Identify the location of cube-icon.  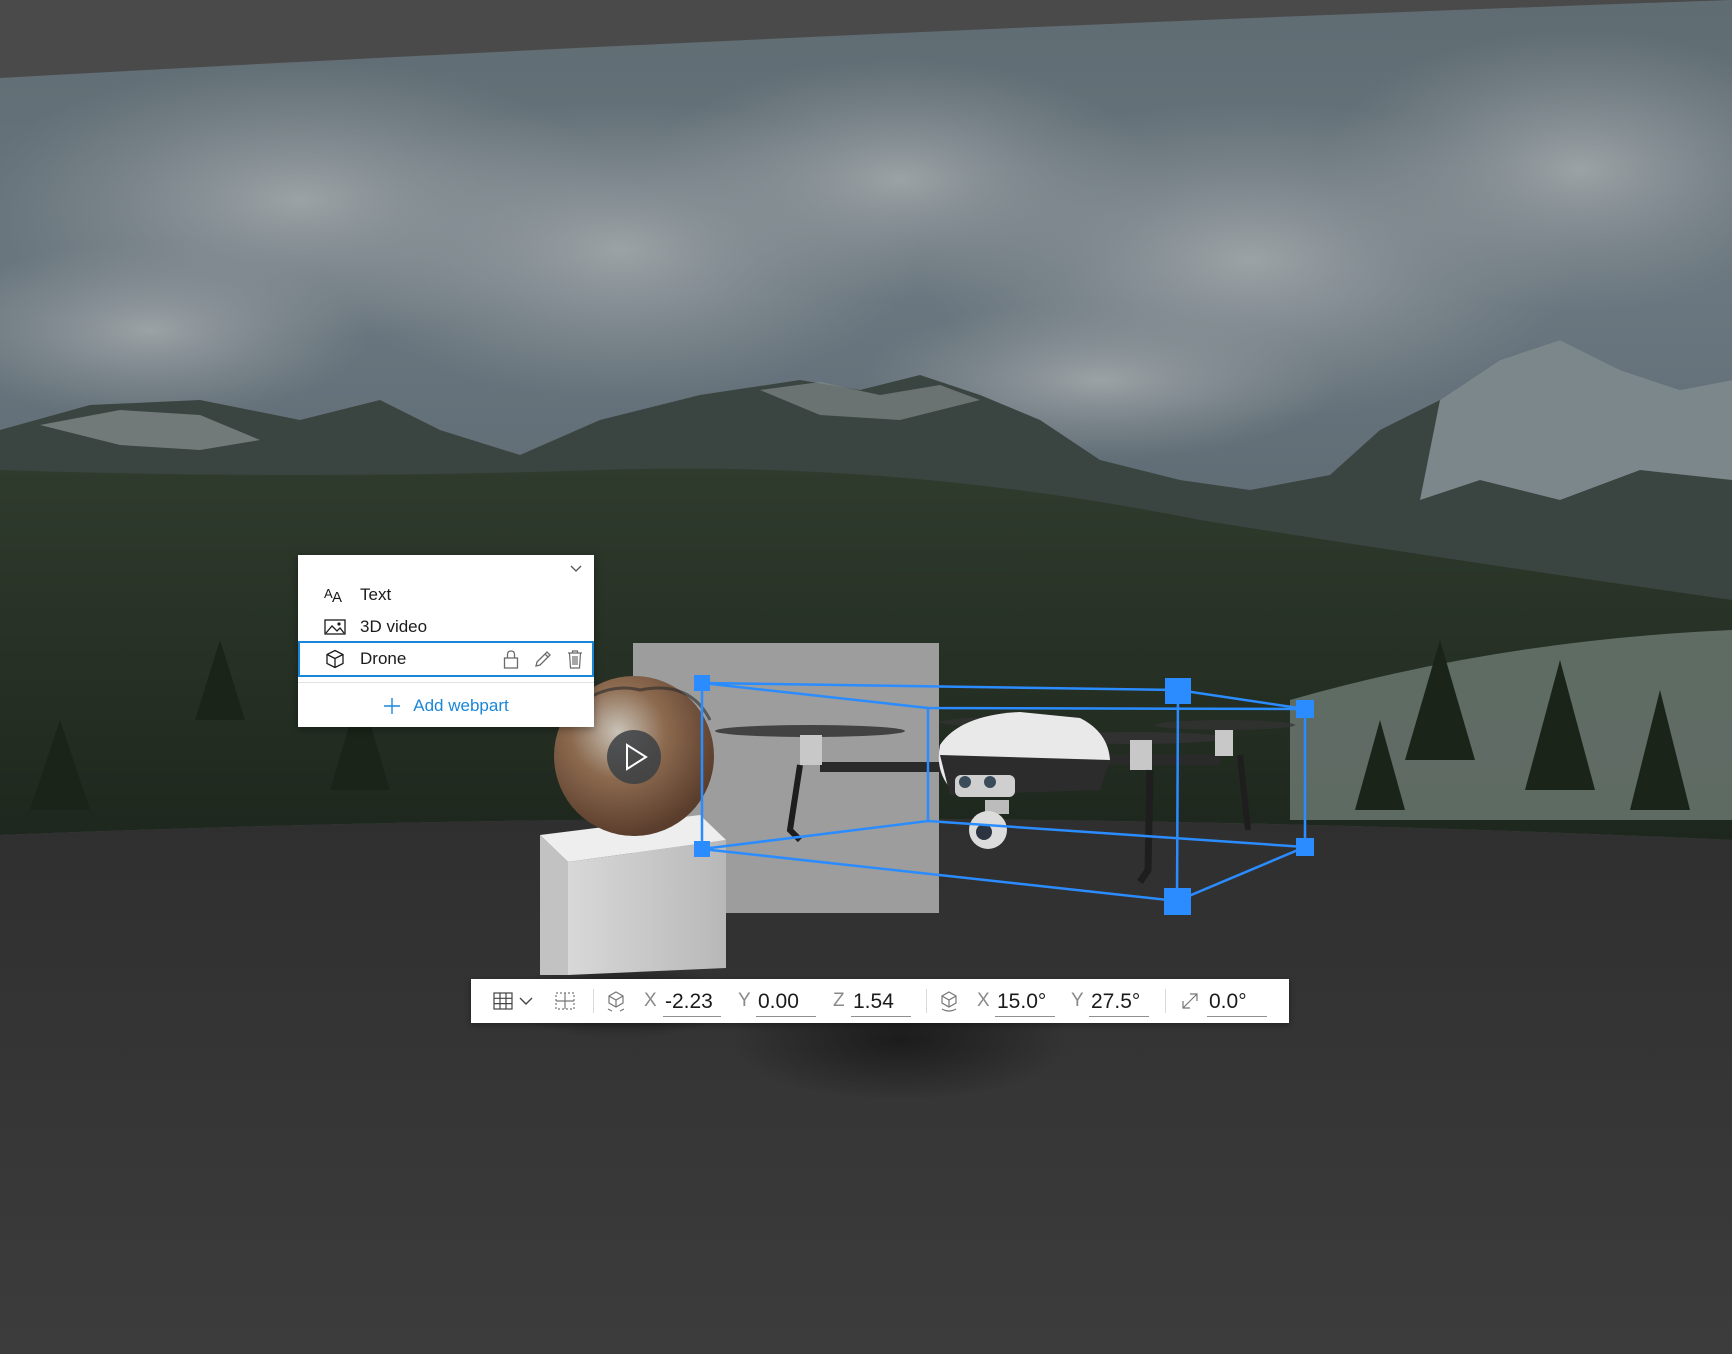
(335, 659).